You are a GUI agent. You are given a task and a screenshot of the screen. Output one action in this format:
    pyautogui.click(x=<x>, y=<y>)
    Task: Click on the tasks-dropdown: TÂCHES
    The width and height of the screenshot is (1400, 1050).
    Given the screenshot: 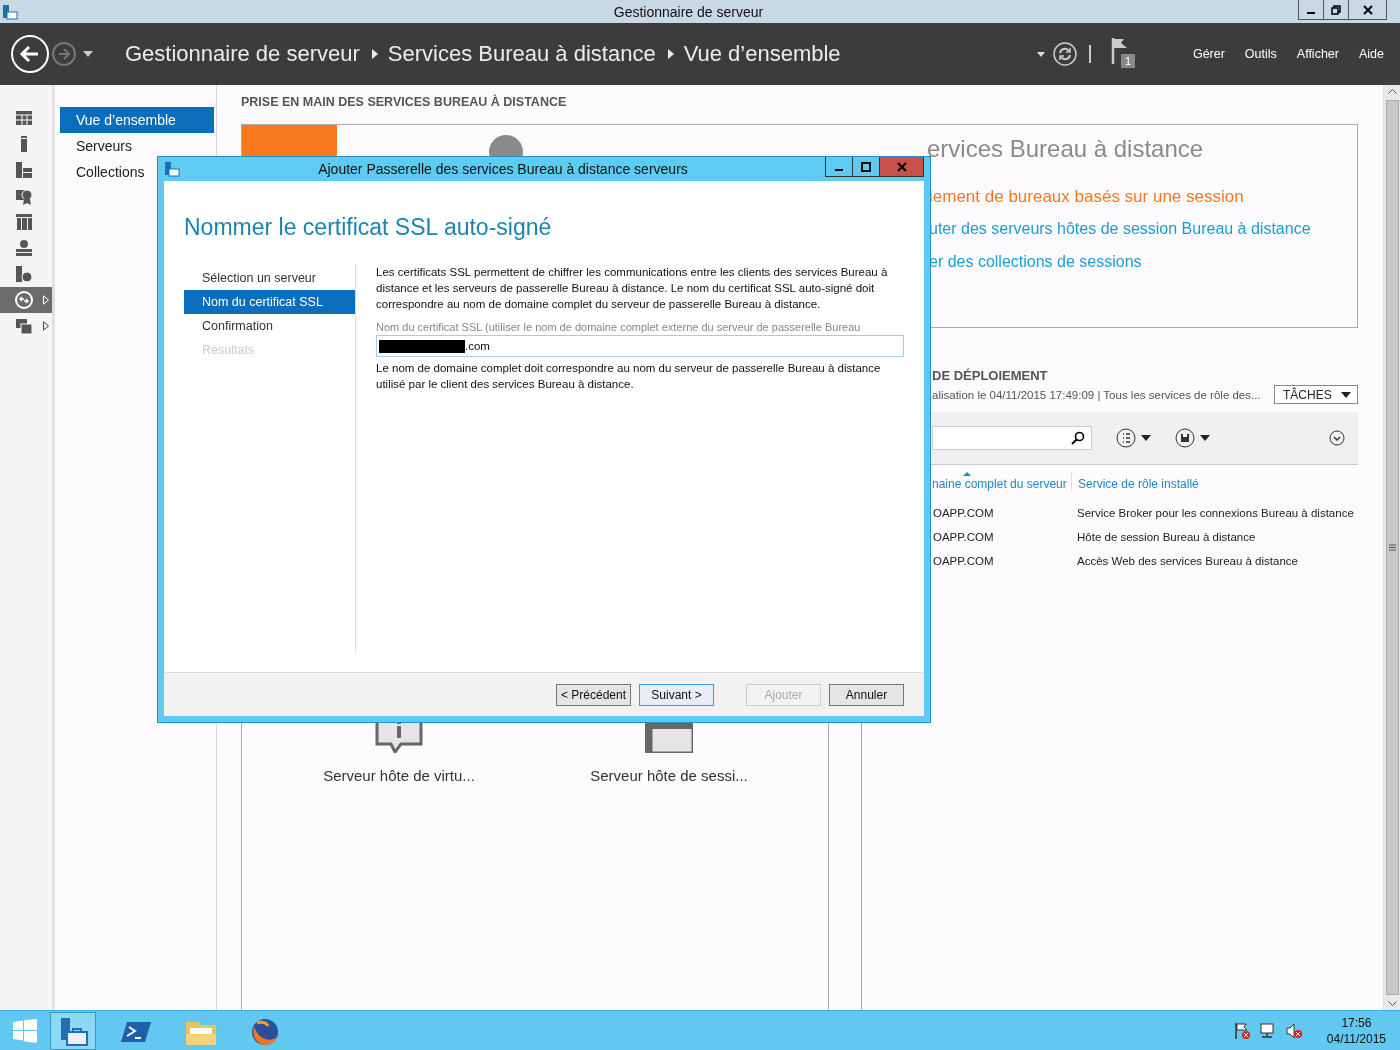 What is the action you would take?
    pyautogui.click(x=1316, y=394)
    